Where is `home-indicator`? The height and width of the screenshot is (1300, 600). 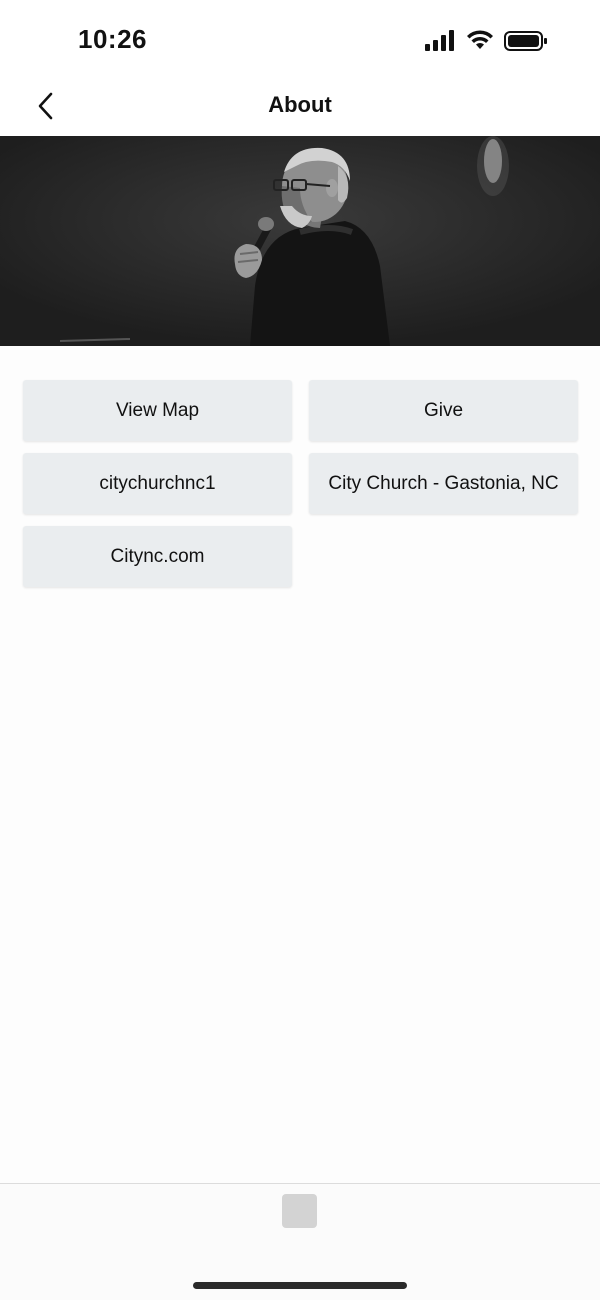 home-indicator is located at coordinates (300, 1285).